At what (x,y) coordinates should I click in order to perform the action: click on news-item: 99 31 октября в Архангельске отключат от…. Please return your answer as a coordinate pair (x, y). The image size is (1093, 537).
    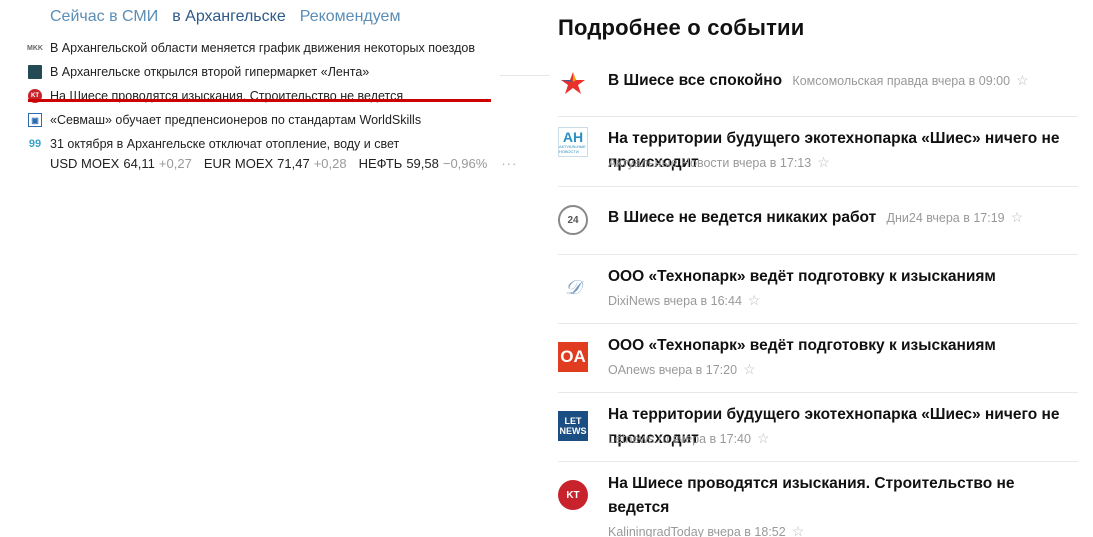
    Looking at the image, I should click on (268, 144).